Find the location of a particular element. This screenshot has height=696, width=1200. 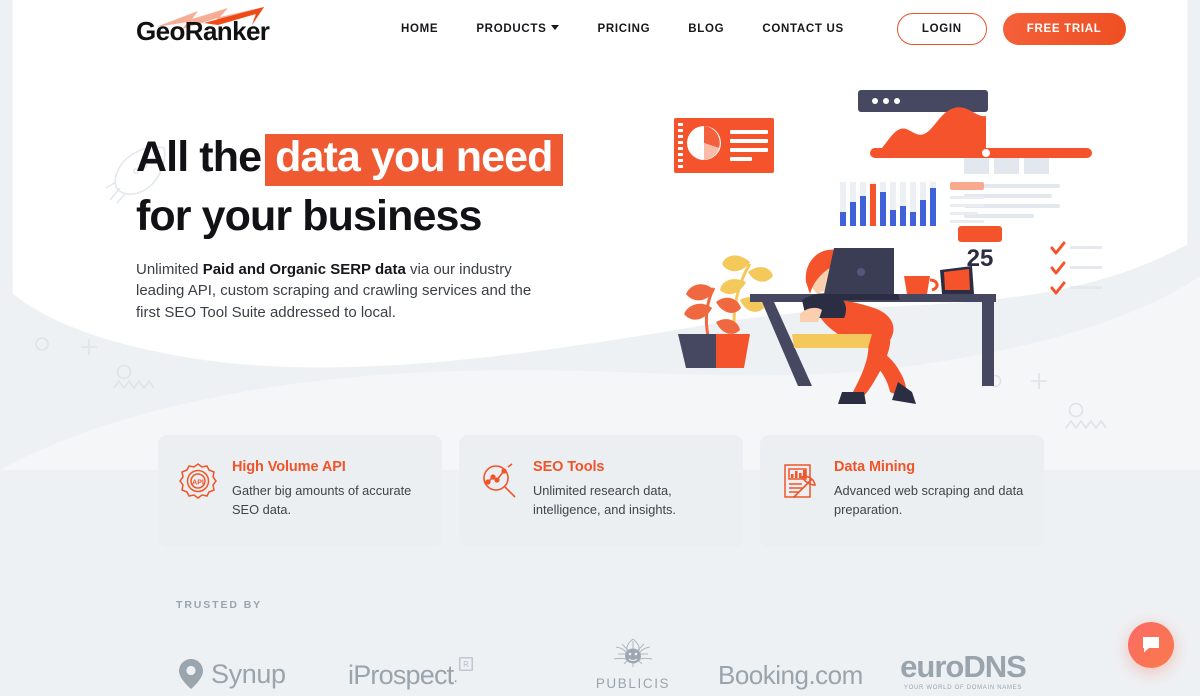

nav-item-pricing: PRICING is located at coordinates (623, 29).